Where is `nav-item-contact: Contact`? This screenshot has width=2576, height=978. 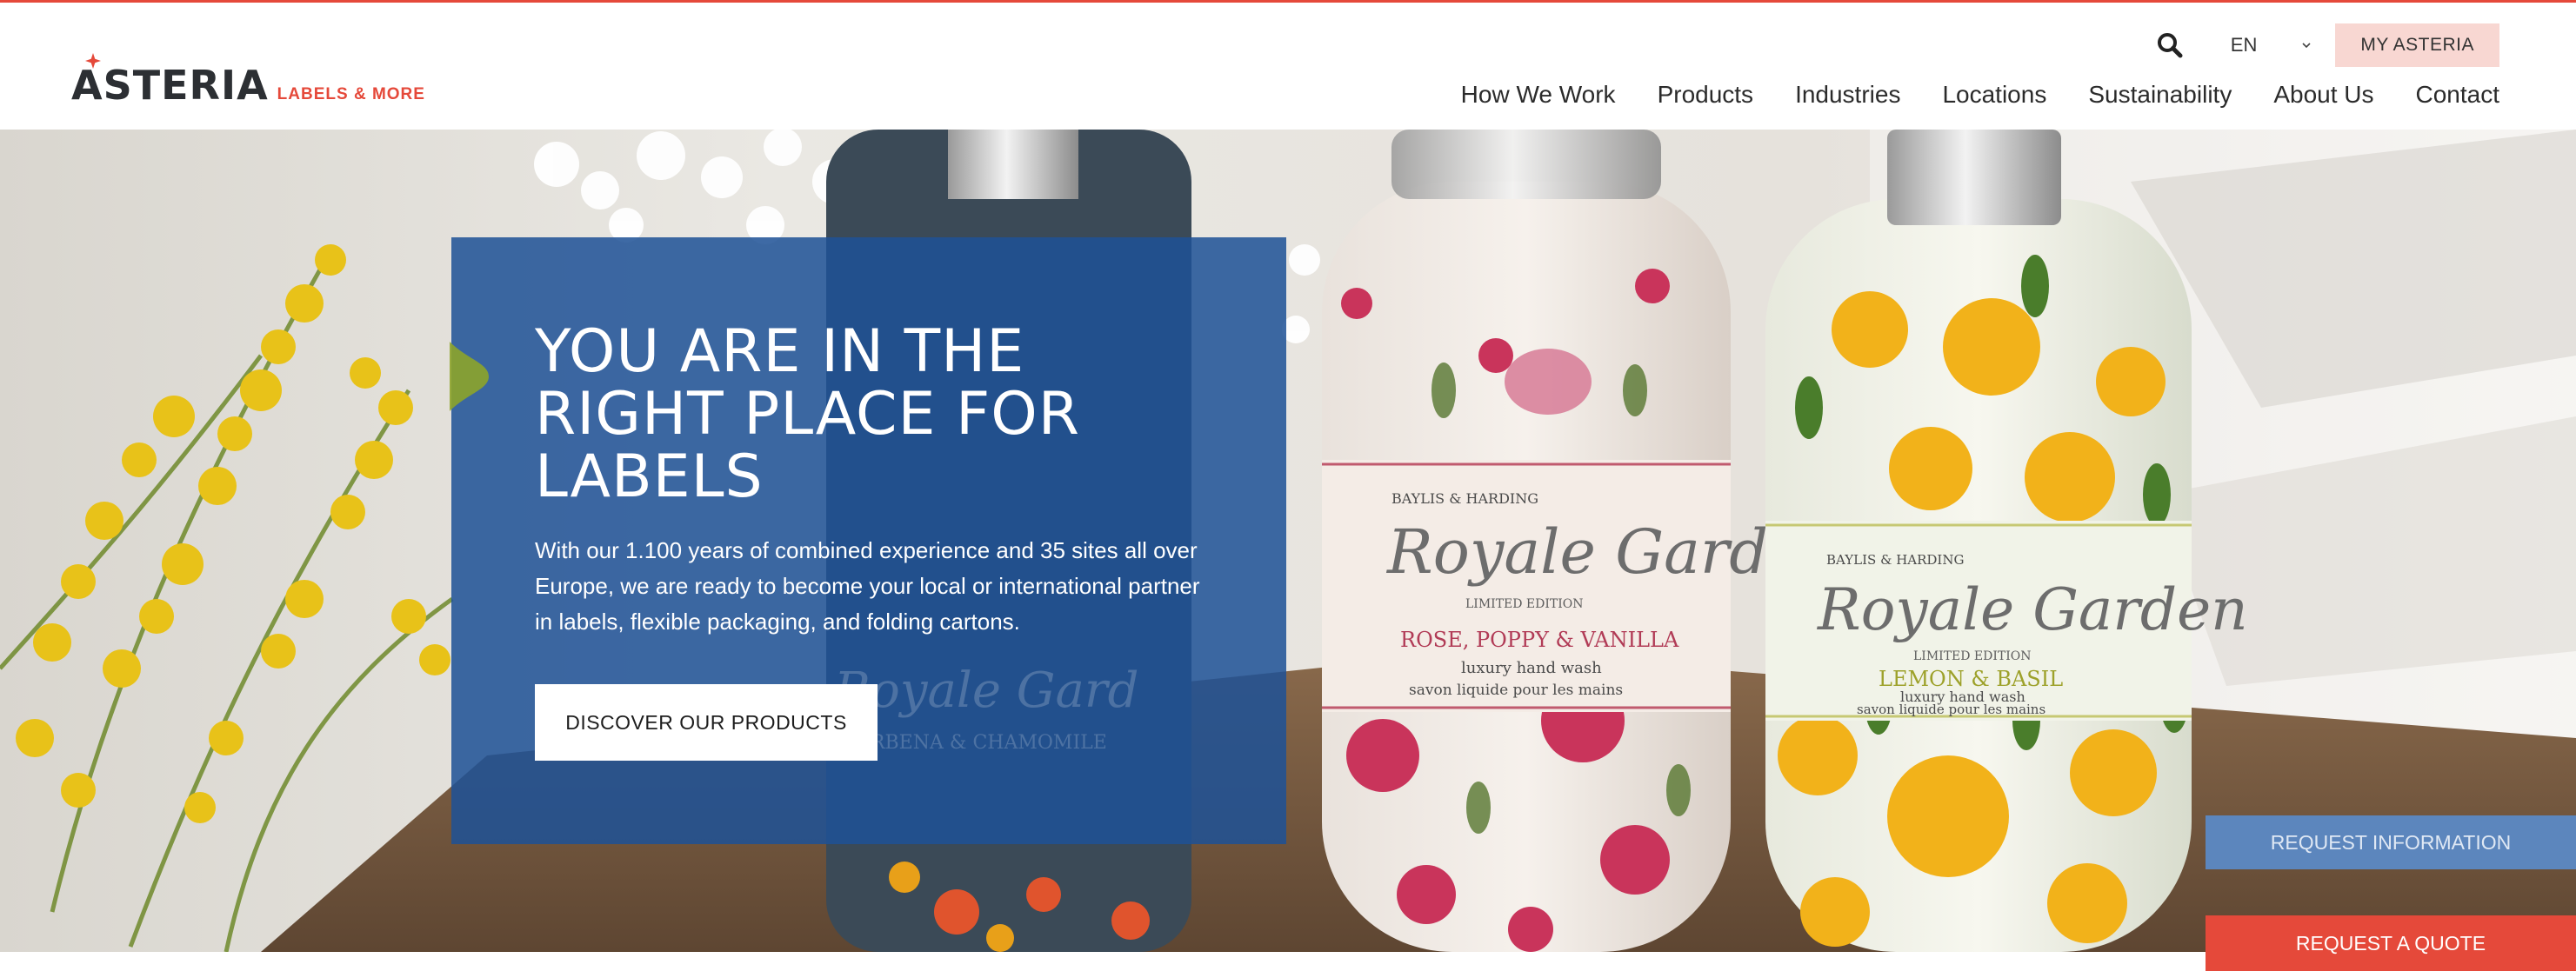 nav-item-contact: Contact is located at coordinates (2458, 95).